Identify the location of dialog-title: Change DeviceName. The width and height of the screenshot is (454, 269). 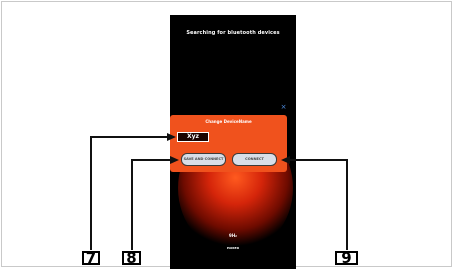
(228, 121).